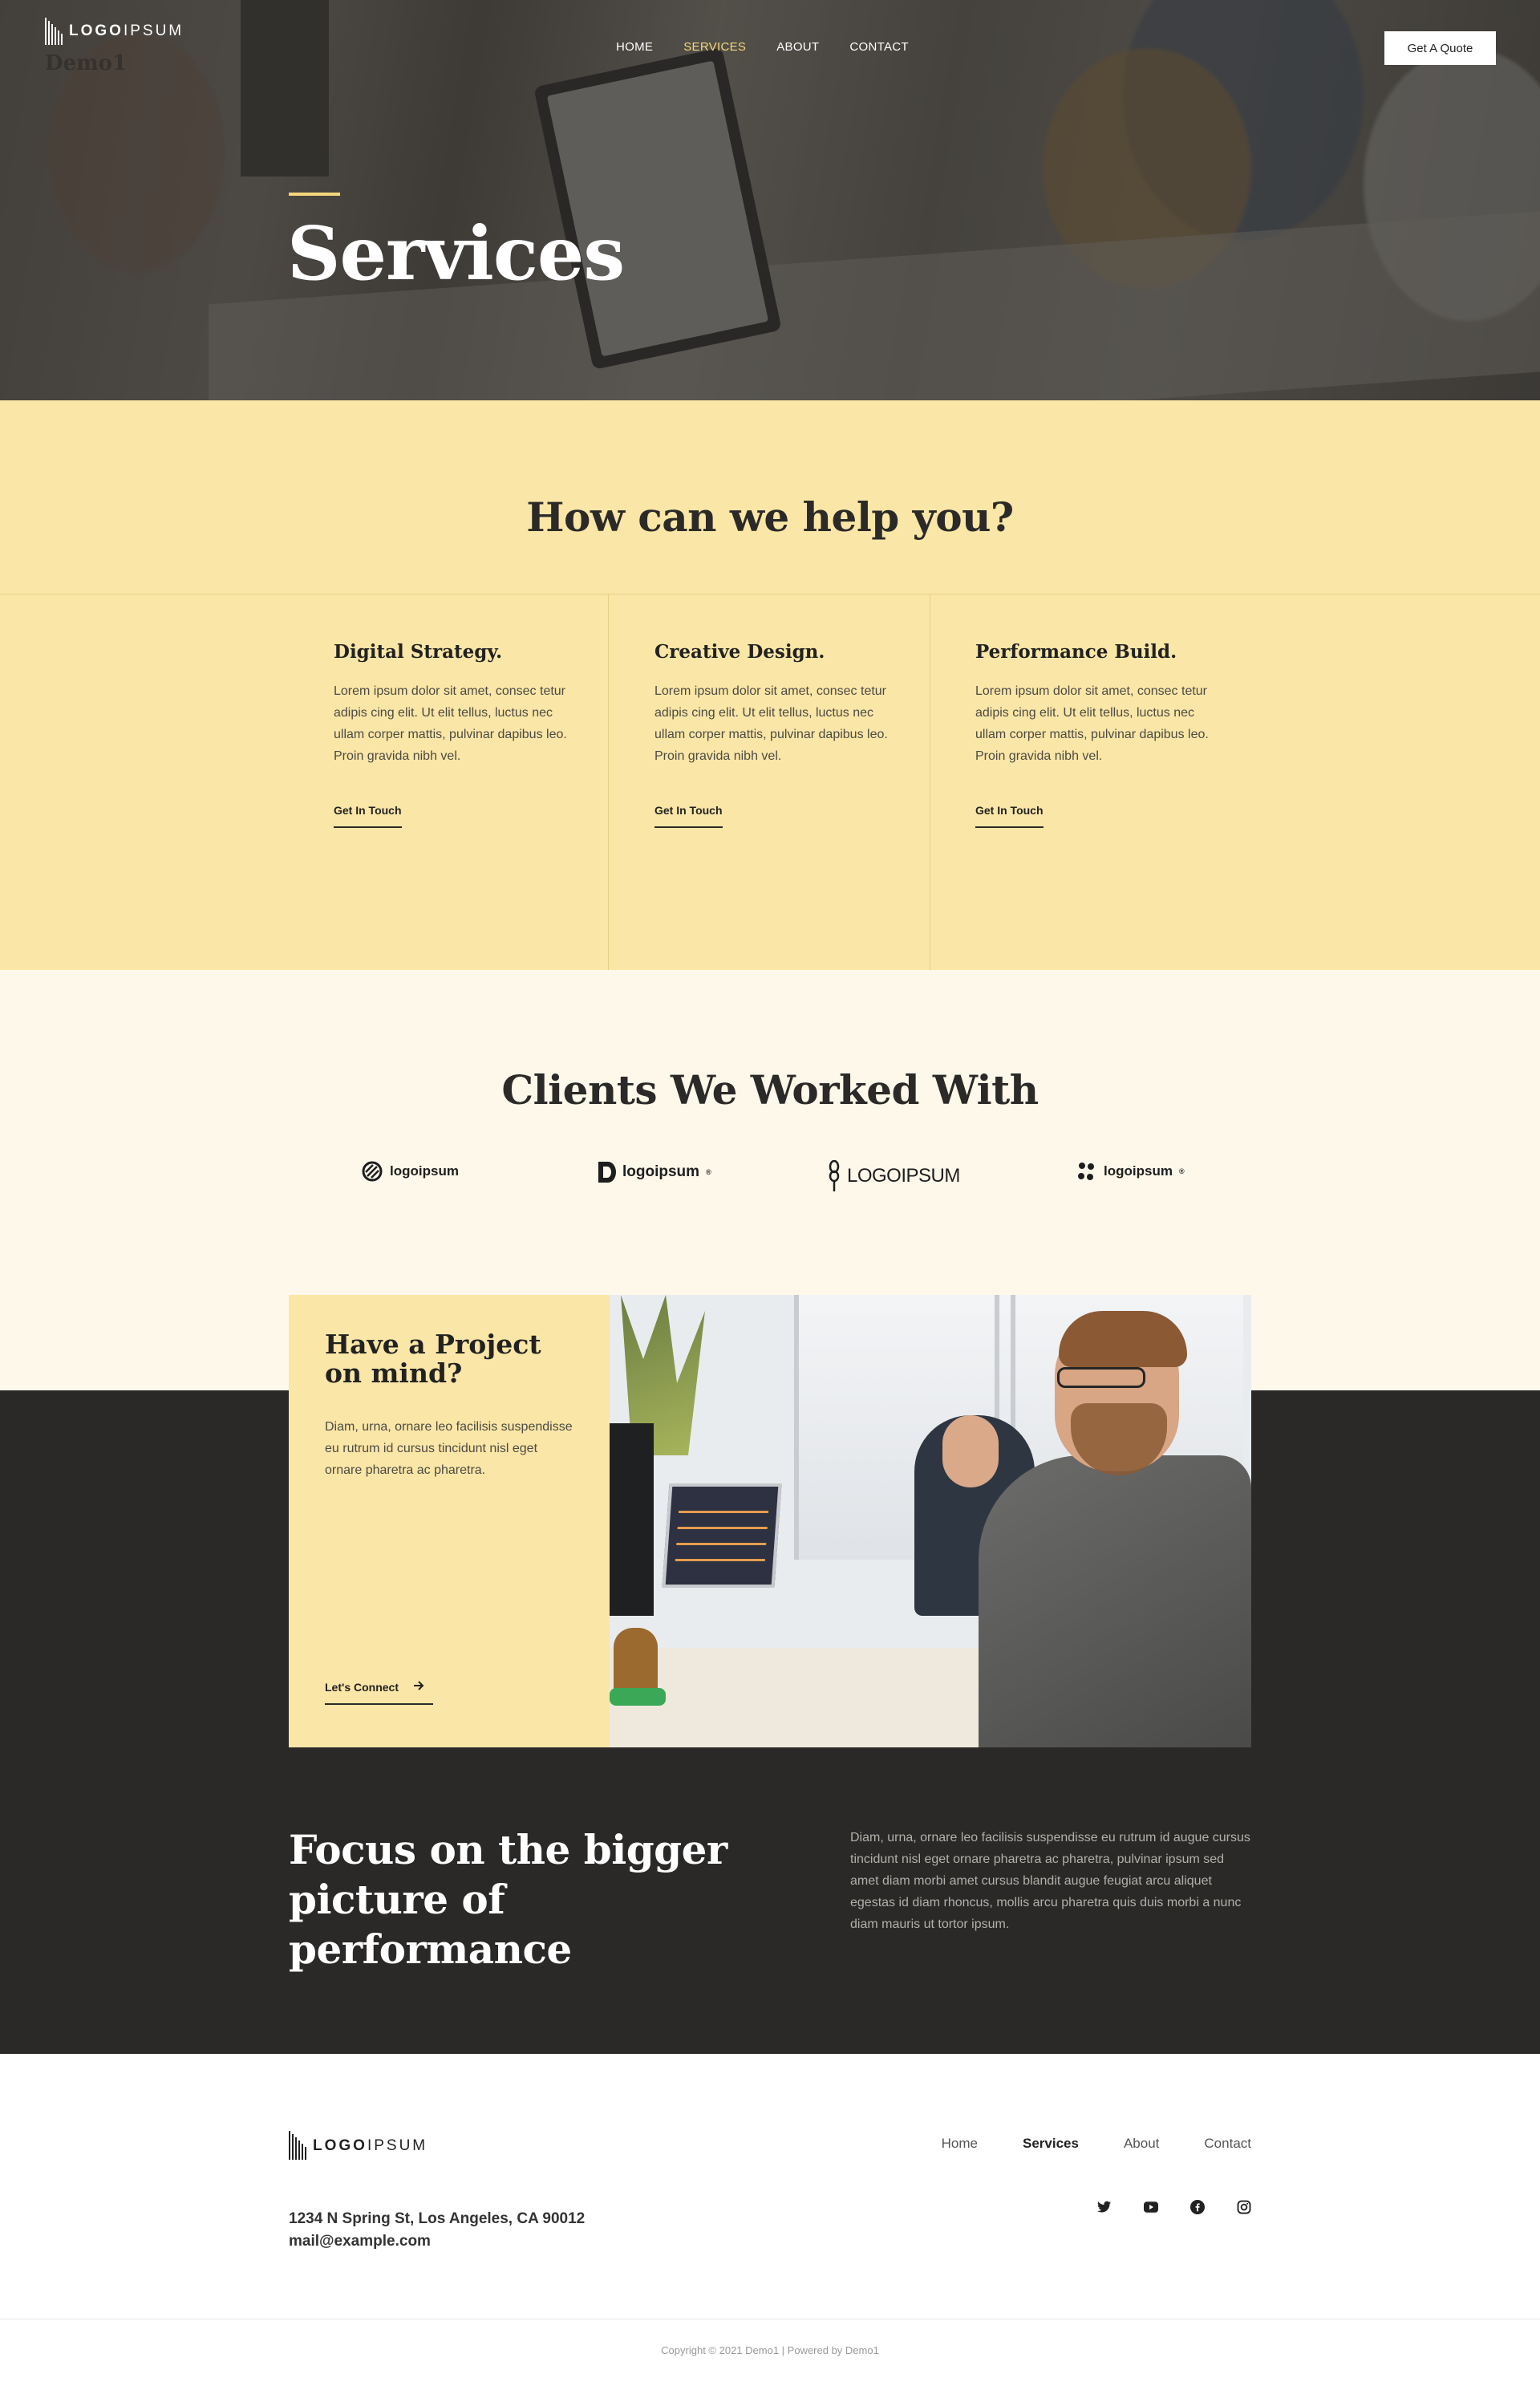 This screenshot has width=1540, height=2382. I want to click on project-card-title: Have a Project on mind?, so click(433, 1359).